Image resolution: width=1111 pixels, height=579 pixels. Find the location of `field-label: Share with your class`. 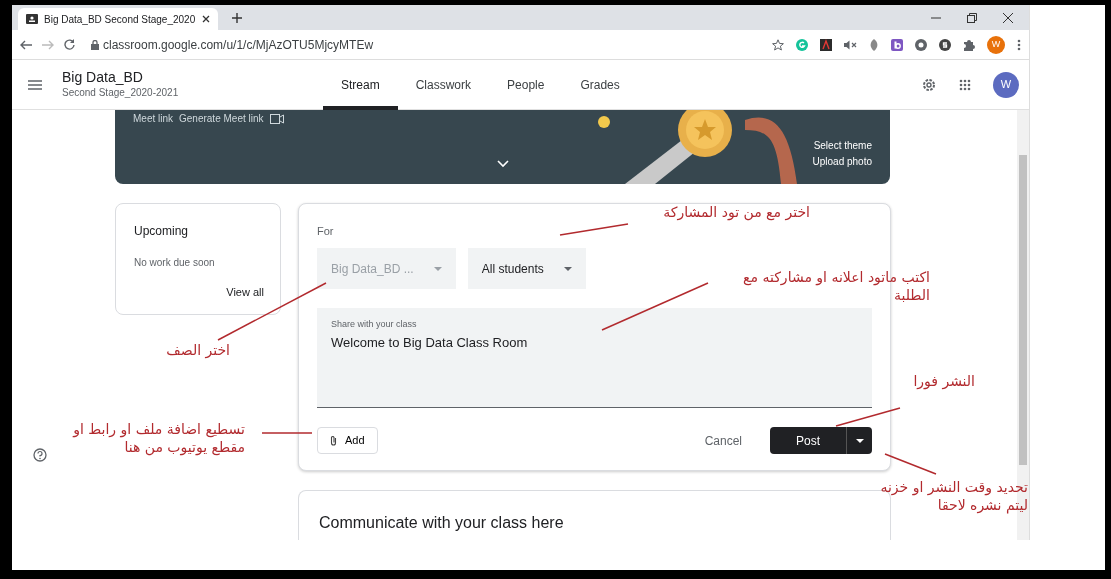

field-label: Share with your class is located at coordinates (374, 324).